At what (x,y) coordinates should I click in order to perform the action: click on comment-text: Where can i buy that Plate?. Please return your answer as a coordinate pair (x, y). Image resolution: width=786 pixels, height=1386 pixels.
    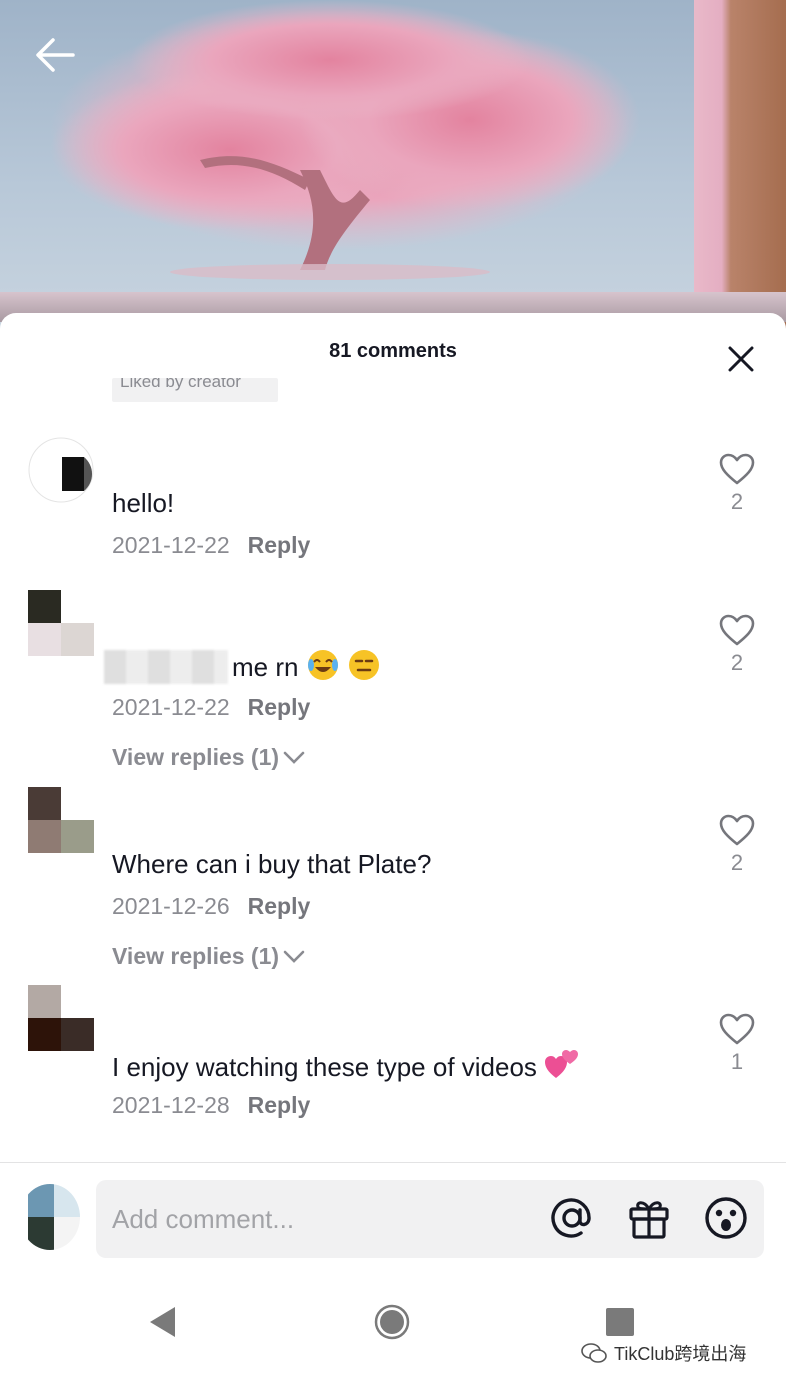
    Looking at the image, I should click on (272, 864).